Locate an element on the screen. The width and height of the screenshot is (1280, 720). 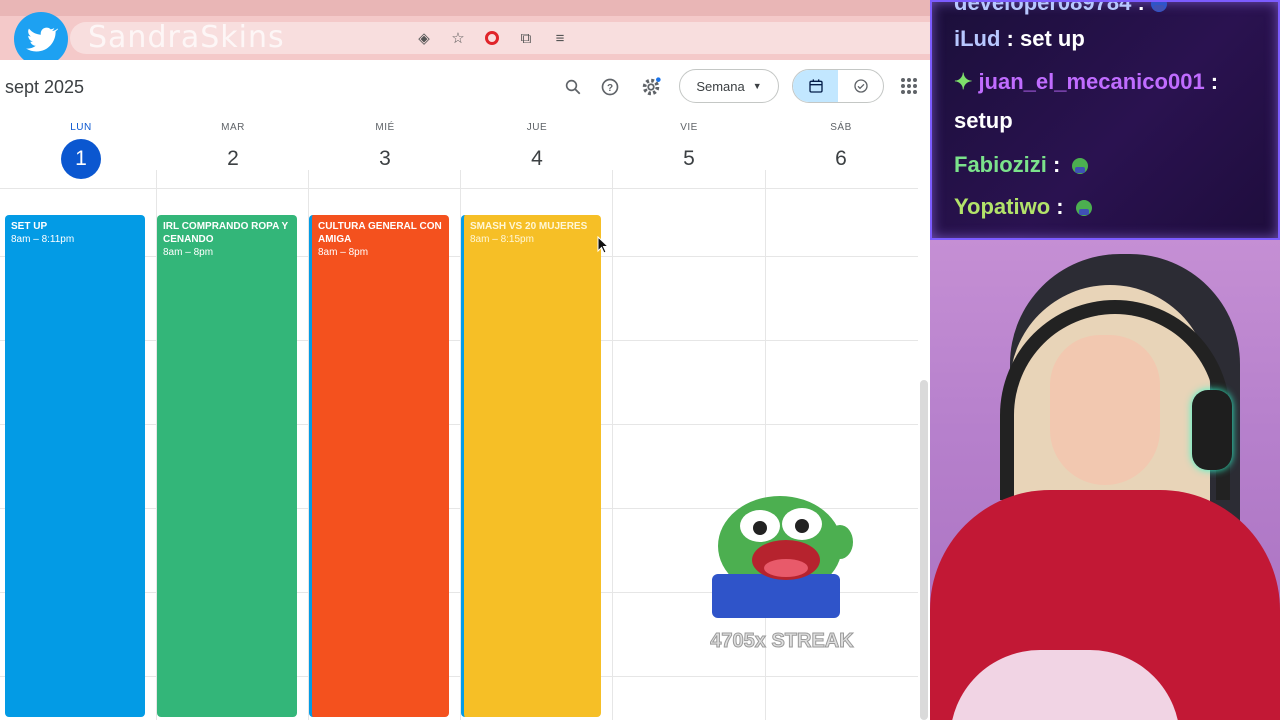
calendar-scrollbar is located at coordinates (924, 550).